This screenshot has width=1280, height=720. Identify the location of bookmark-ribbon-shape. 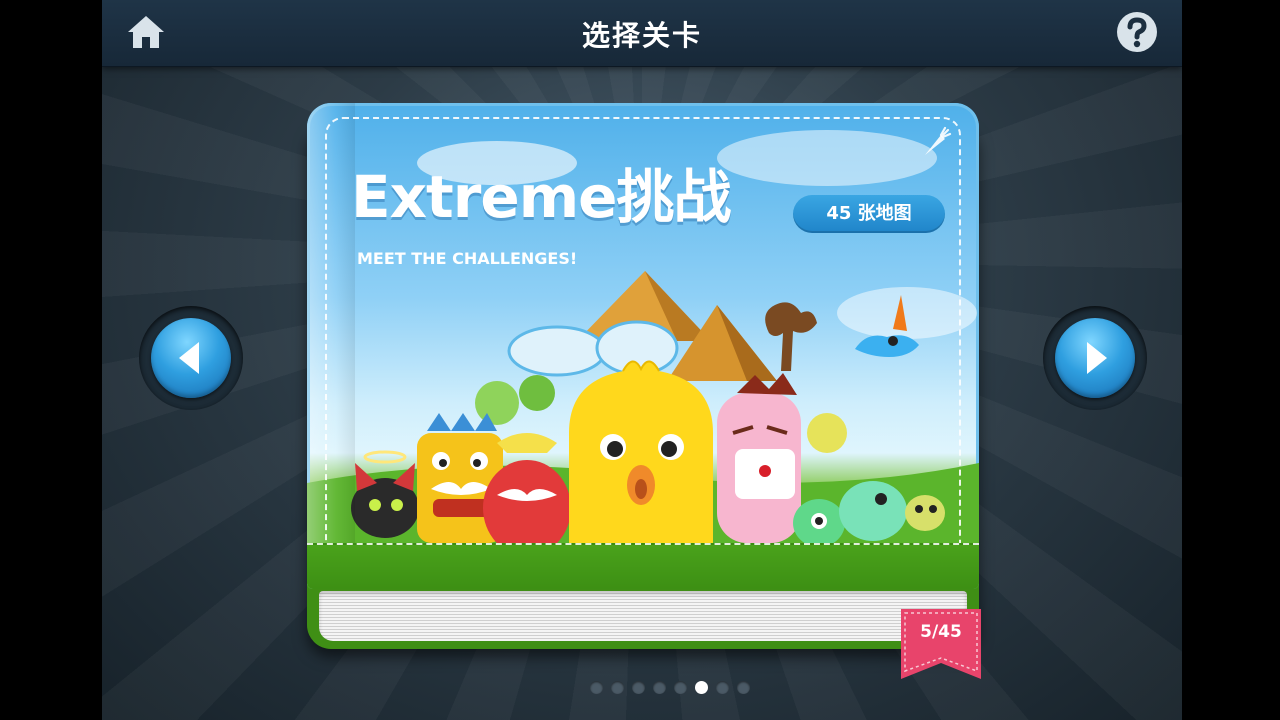
(941, 644).